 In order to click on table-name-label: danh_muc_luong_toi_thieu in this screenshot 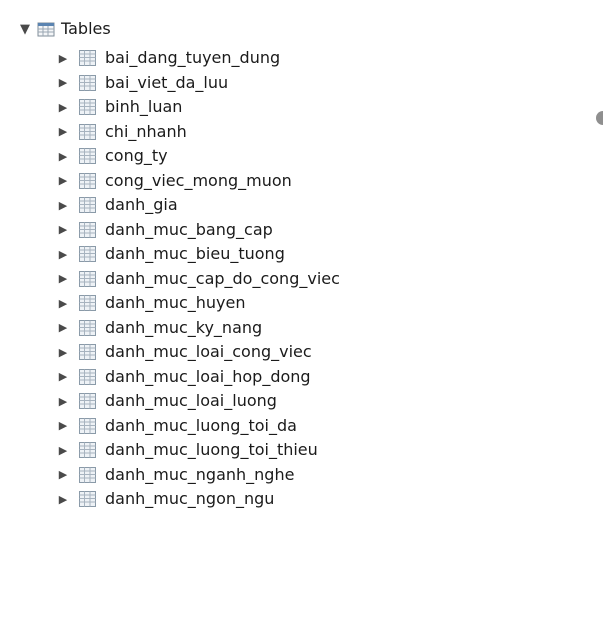, I will do `click(211, 450)`.